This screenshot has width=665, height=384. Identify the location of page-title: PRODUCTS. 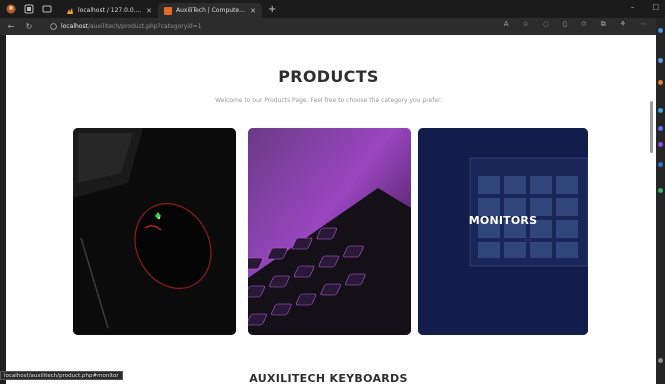
(328, 76).